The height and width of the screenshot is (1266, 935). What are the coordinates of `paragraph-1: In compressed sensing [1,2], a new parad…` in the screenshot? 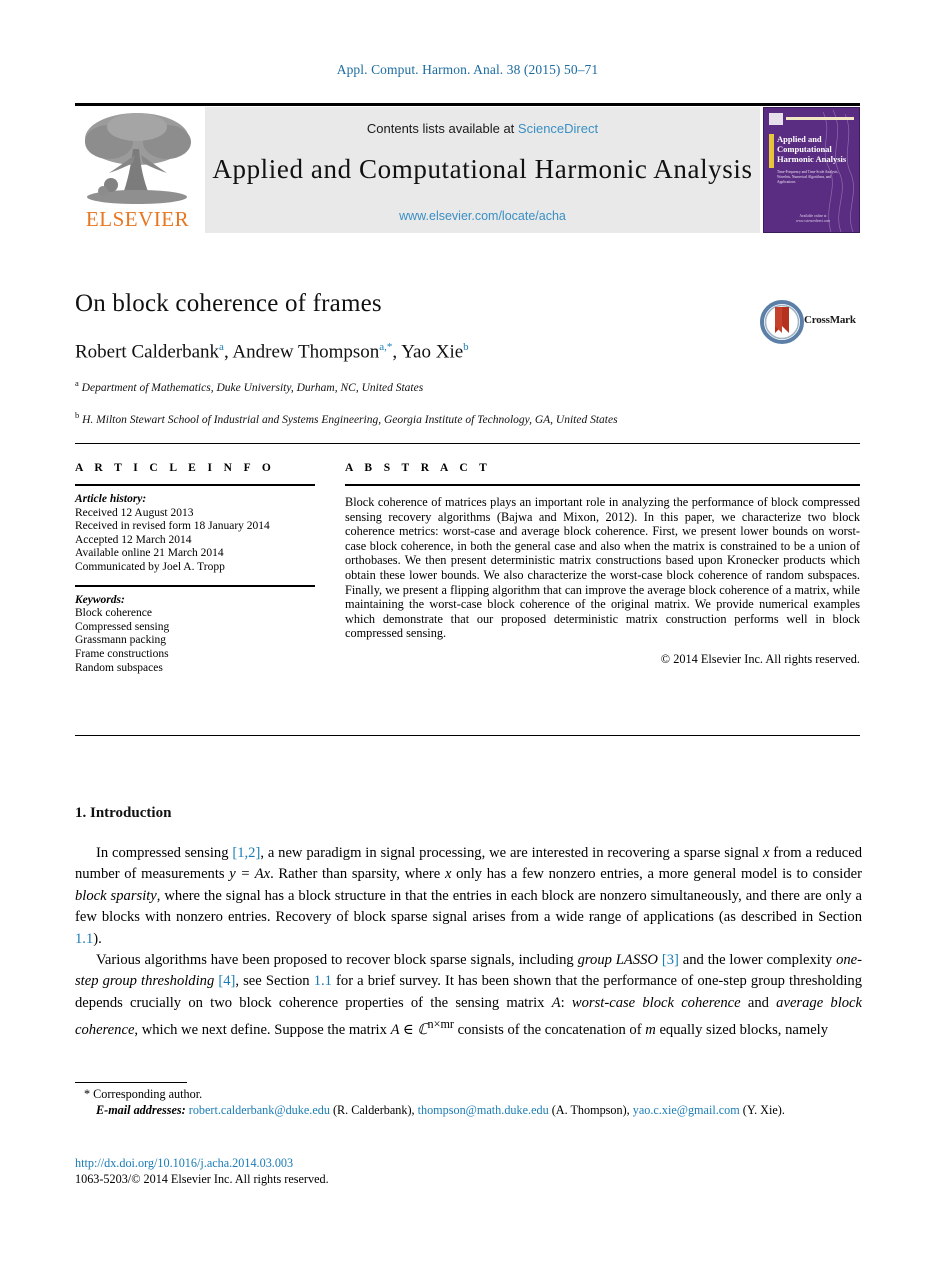 It's located at (468, 896).